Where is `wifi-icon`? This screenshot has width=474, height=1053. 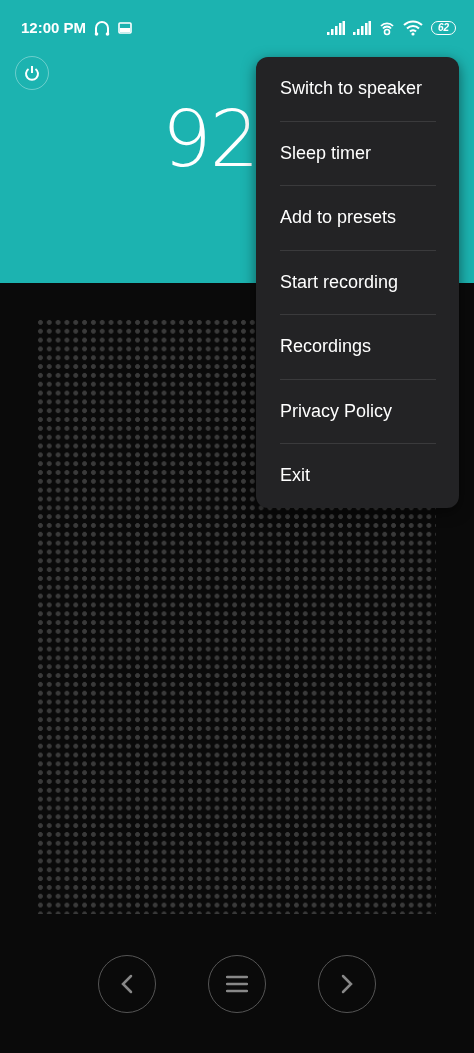 wifi-icon is located at coordinates (412, 28).